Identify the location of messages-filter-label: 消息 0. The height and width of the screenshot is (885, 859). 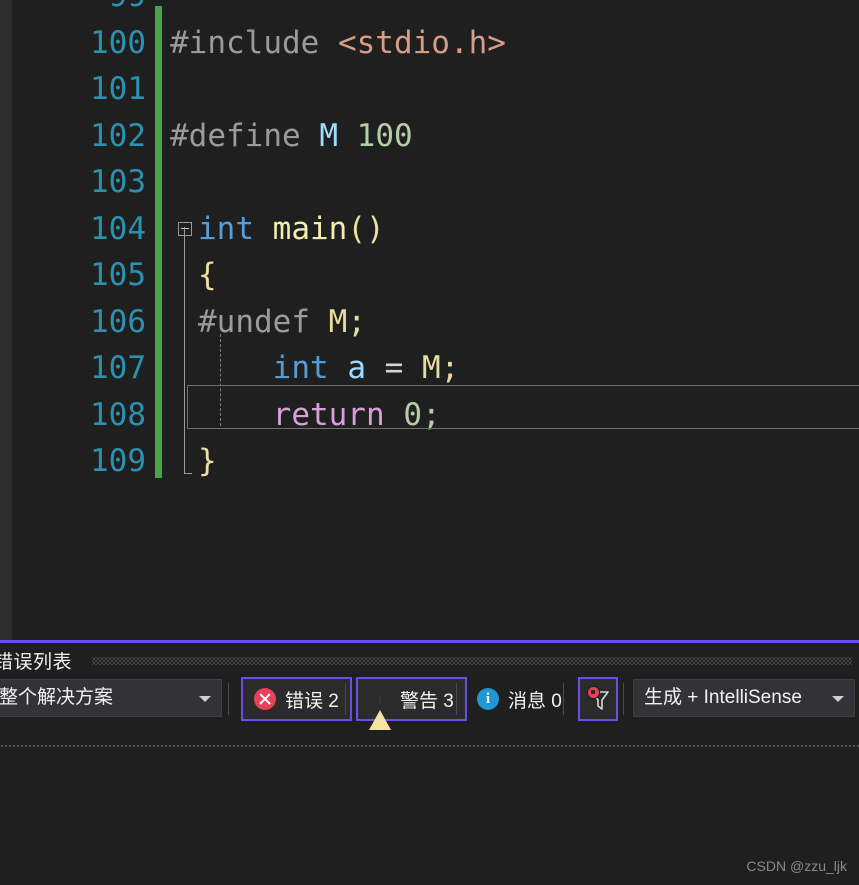
(535, 701).